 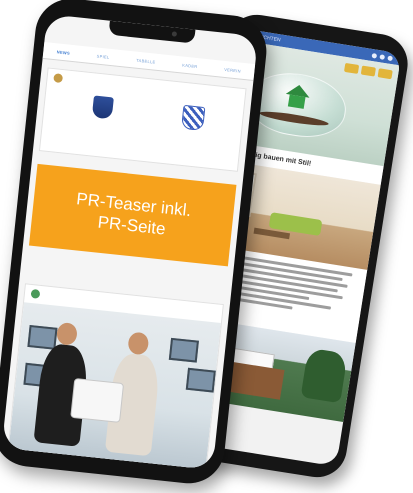 What do you see at coordinates (390, 57) in the screenshot?
I see `menu-icon` at bounding box center [390, 57].